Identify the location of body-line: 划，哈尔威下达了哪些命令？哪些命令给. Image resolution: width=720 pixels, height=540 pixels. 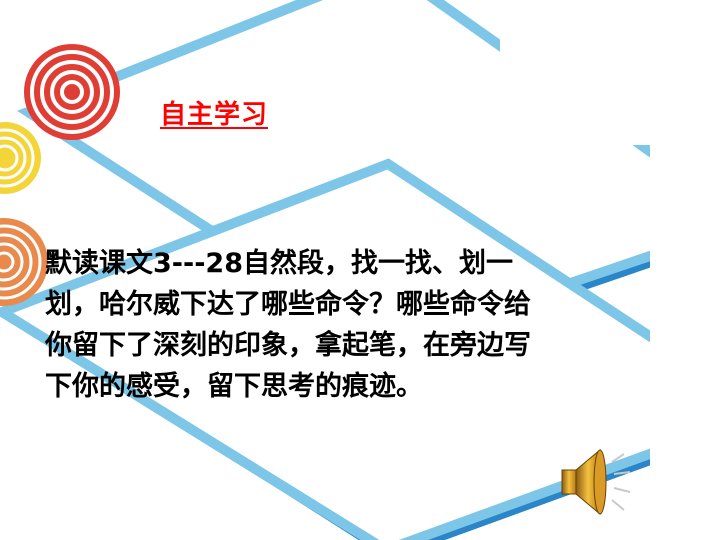
(288, 304).